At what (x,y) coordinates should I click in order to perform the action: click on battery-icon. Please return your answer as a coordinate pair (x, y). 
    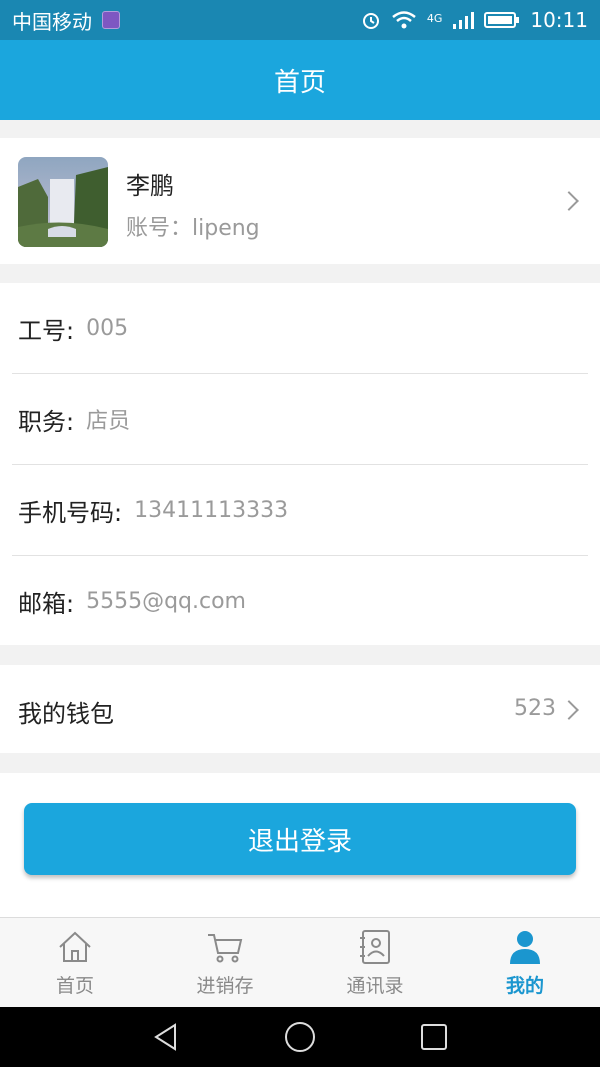
    Looking at the image, I should click on (502, 20).